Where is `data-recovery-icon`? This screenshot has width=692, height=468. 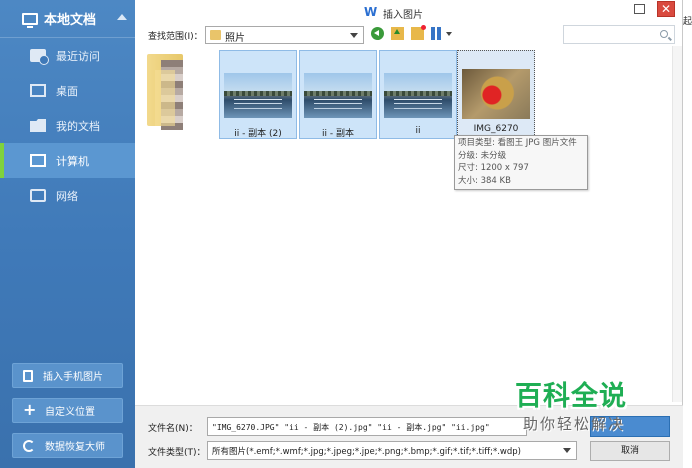 data-recovery-icon is located at coordinates (29, 445).